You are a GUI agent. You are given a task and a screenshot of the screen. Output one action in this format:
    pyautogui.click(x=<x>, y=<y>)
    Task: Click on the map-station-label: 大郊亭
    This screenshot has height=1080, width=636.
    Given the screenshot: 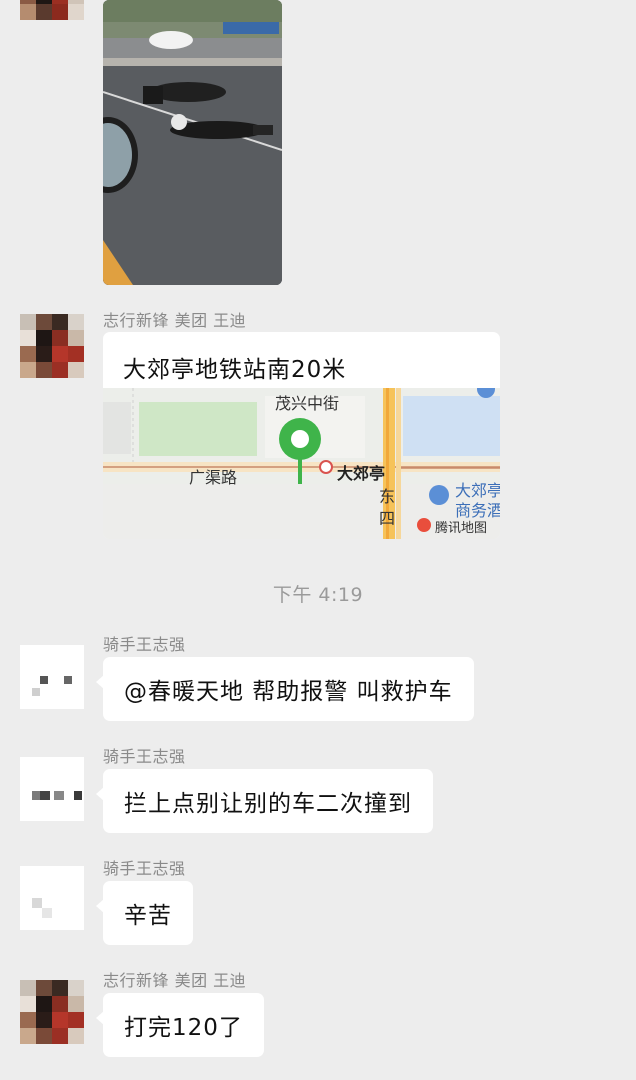 What is the action you would take?
    pyautogui.click(x=361, y=473)
    